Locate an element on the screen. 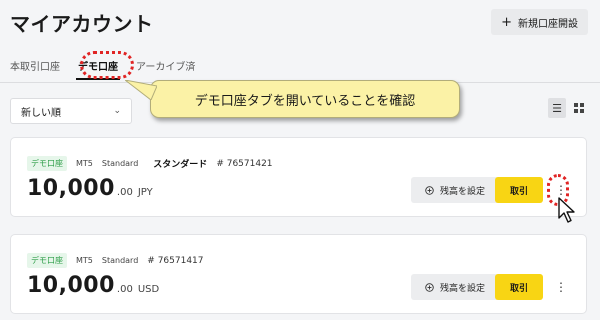 This screenshot has width=600, height=320. more-vertical-icon: ⋮ is located at coordinates (561, 287).